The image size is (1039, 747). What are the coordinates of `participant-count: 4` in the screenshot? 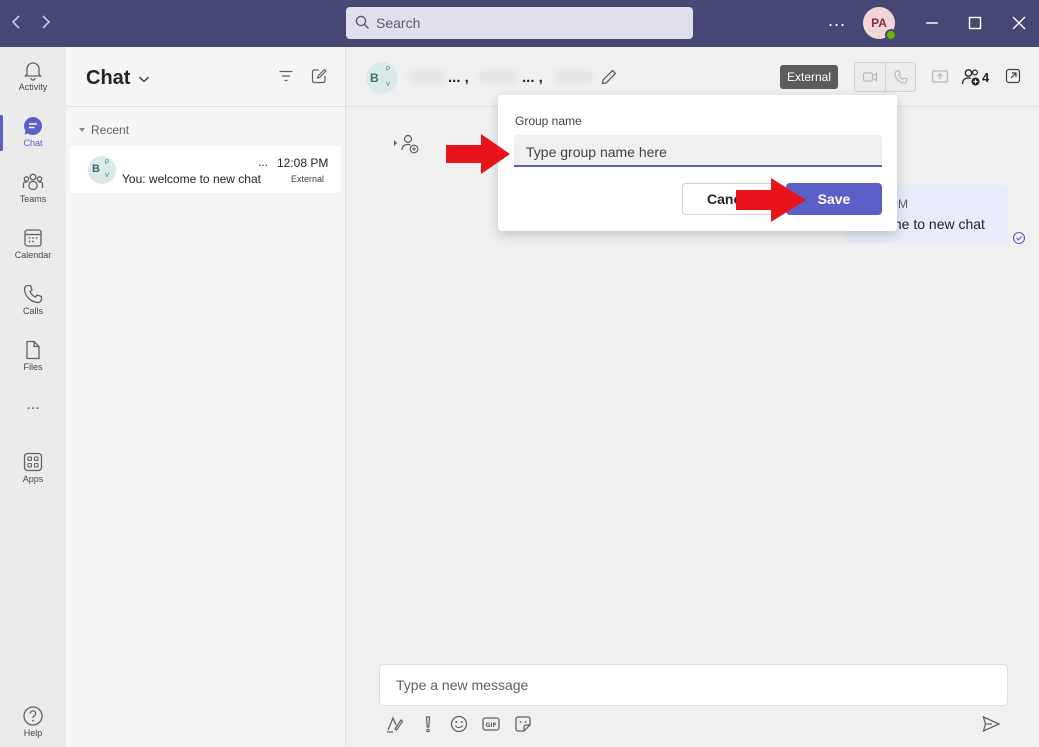 It's located at (985, 77).